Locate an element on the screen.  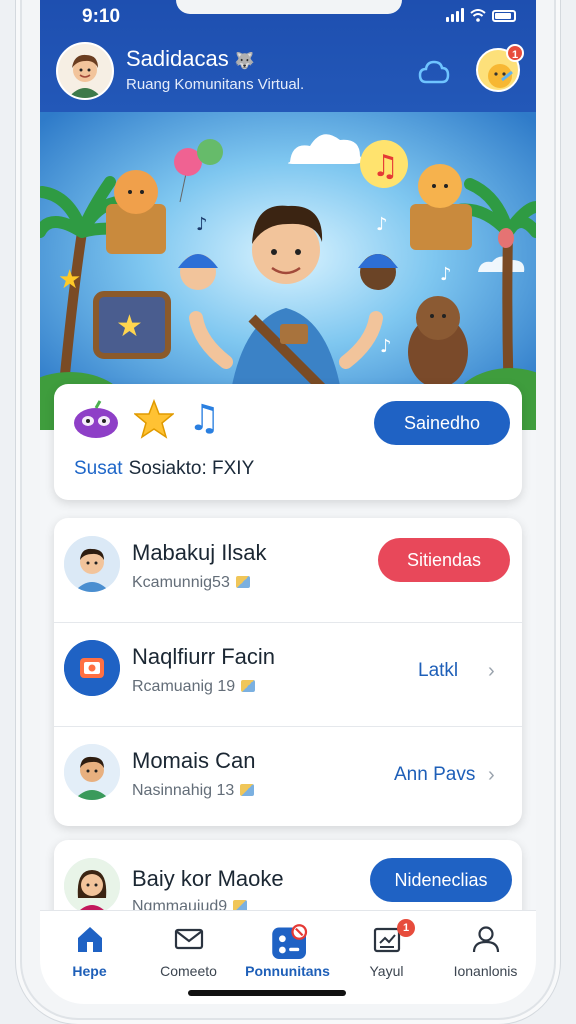
feature-action-button: Sainedho is located at coordinates (442, 423).